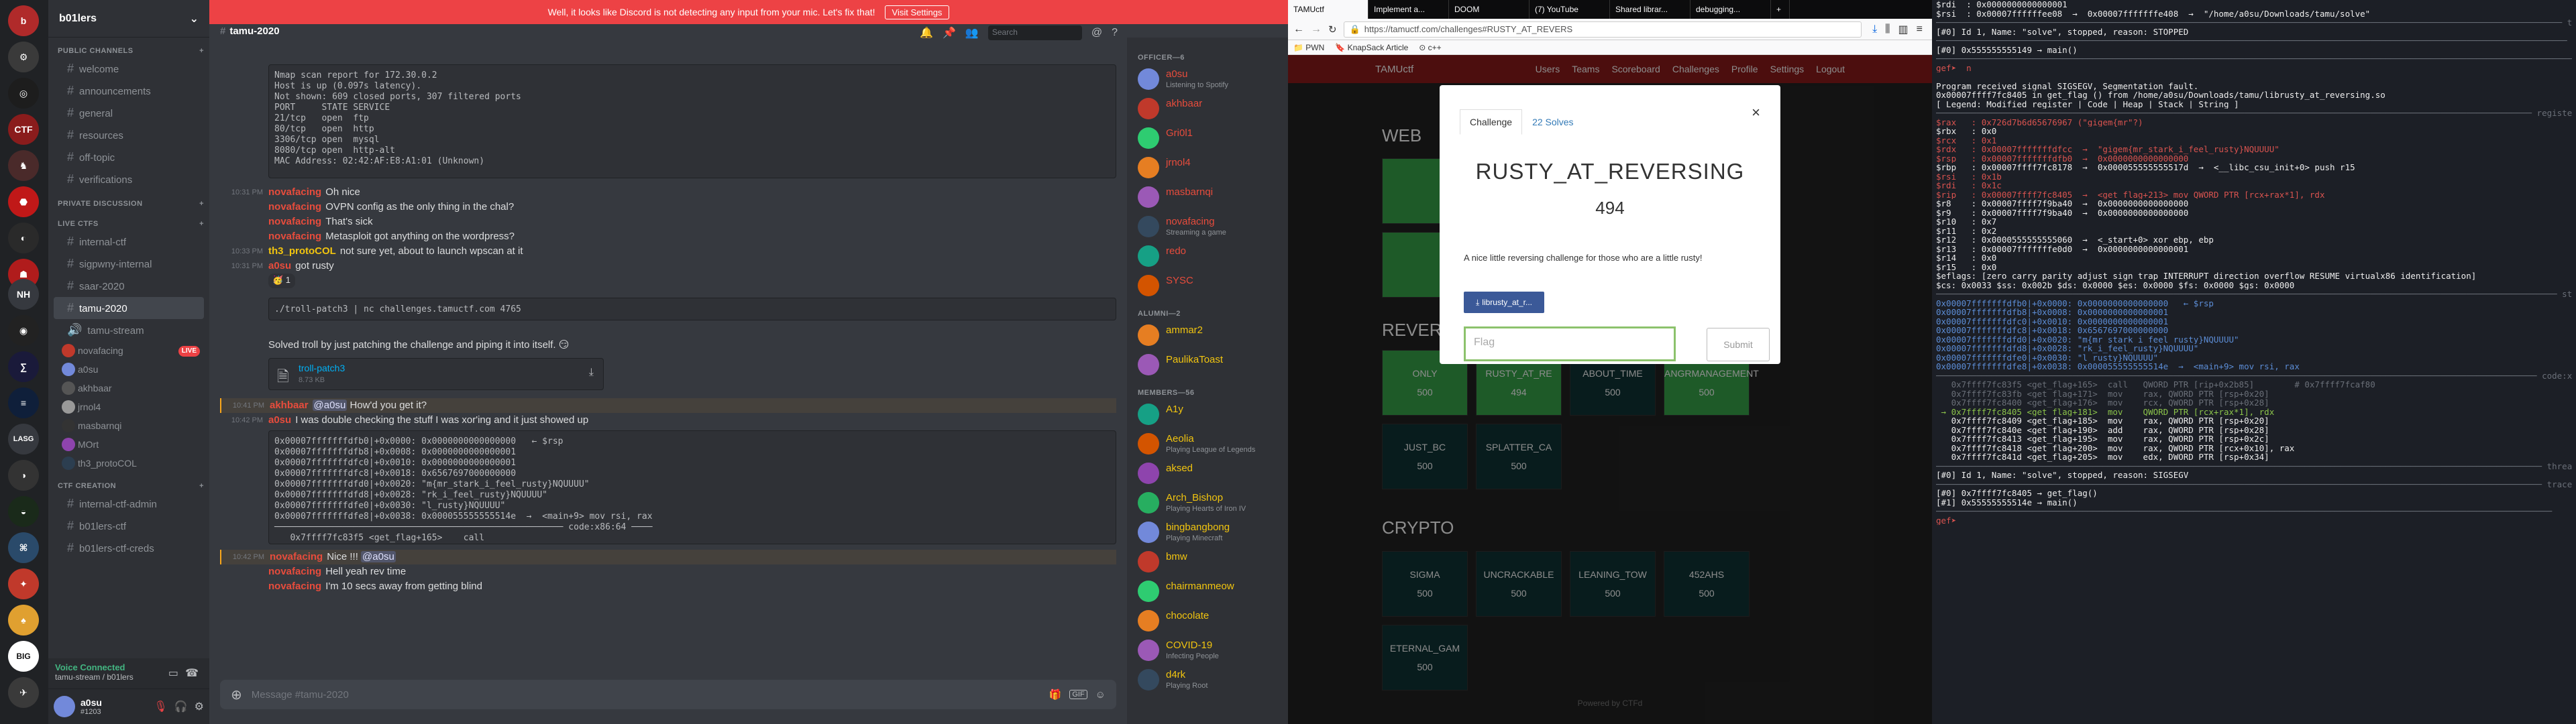 This screenshot has height=724, width=2576. I want to click on member-item: chairmanmeow, so click(1207, 591).